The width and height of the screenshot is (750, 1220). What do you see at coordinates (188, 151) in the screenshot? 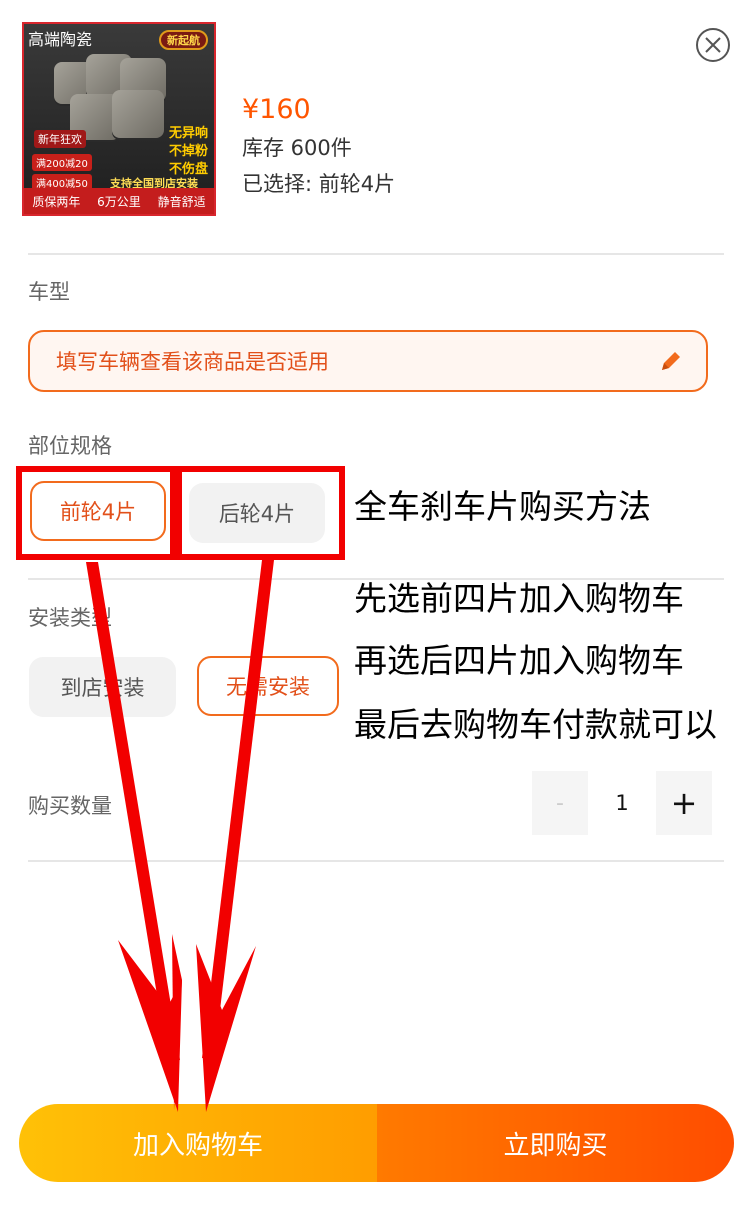
I see `thumbnail-feature: 不掉粉` at bounding box center [188, 151].